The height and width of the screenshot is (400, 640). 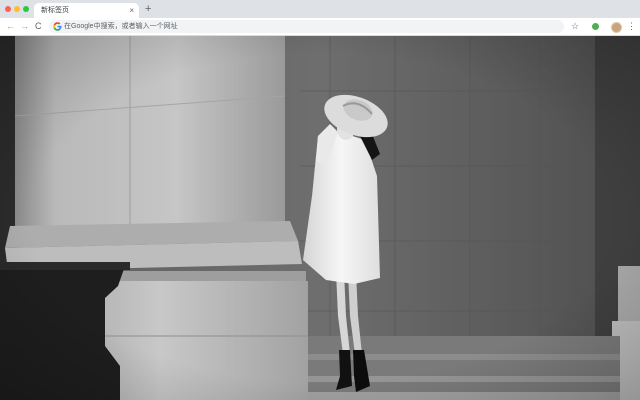 What do you see at coordinates (26, 9) in the screenshot?
I see `window-maximize-button` at bounding box center [26, 9].